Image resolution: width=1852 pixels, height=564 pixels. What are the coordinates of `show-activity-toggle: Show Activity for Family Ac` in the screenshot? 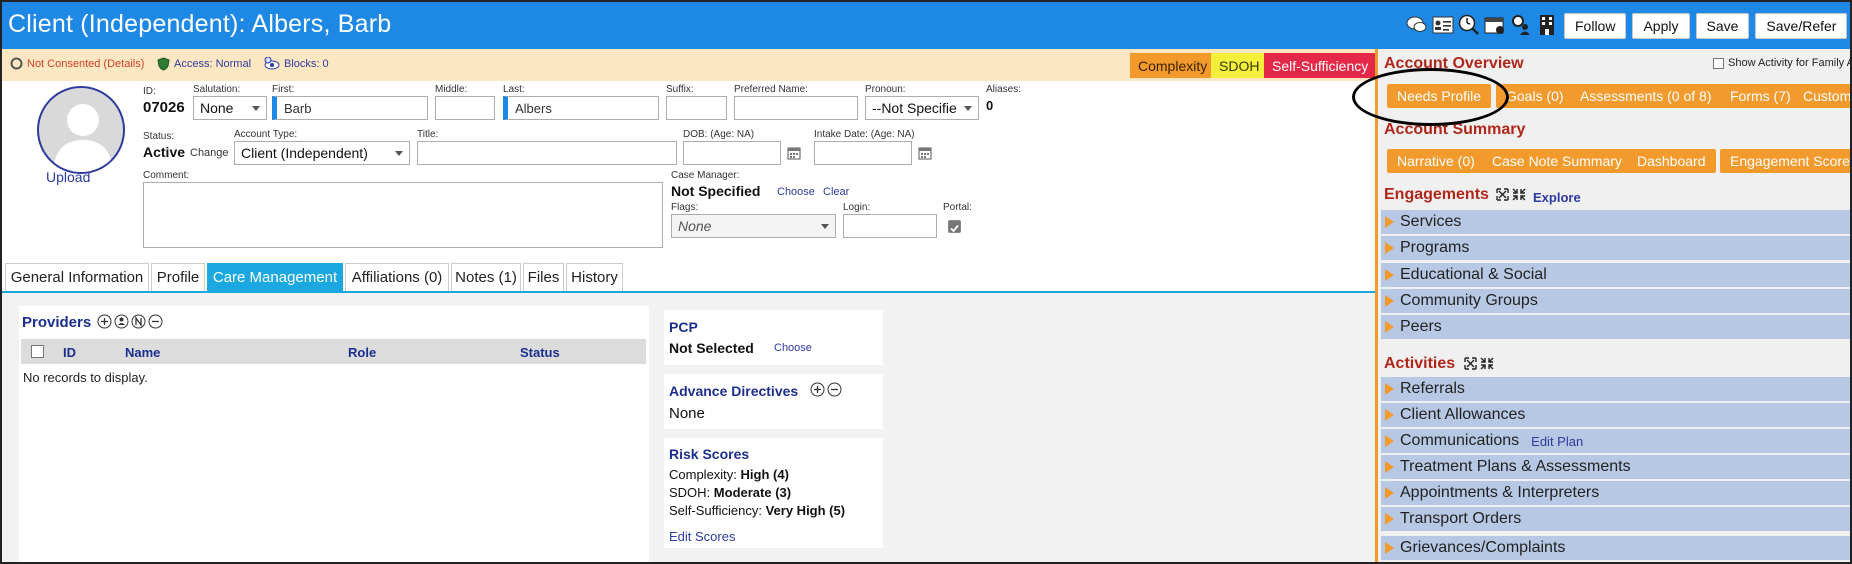 It's located at (1782, 63).